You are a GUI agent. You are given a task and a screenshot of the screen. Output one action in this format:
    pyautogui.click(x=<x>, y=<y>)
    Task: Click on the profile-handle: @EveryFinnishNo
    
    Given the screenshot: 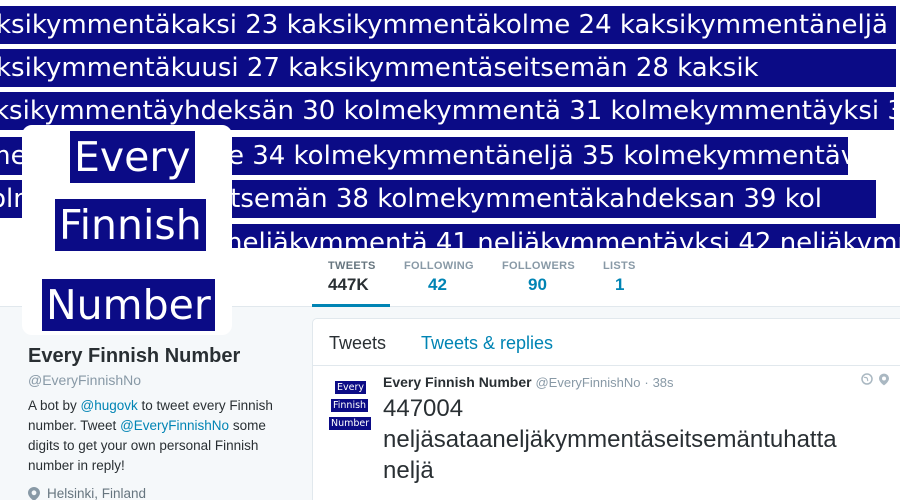 What is the action you would take?
    pyautogui.click(x=163, y=380)
    